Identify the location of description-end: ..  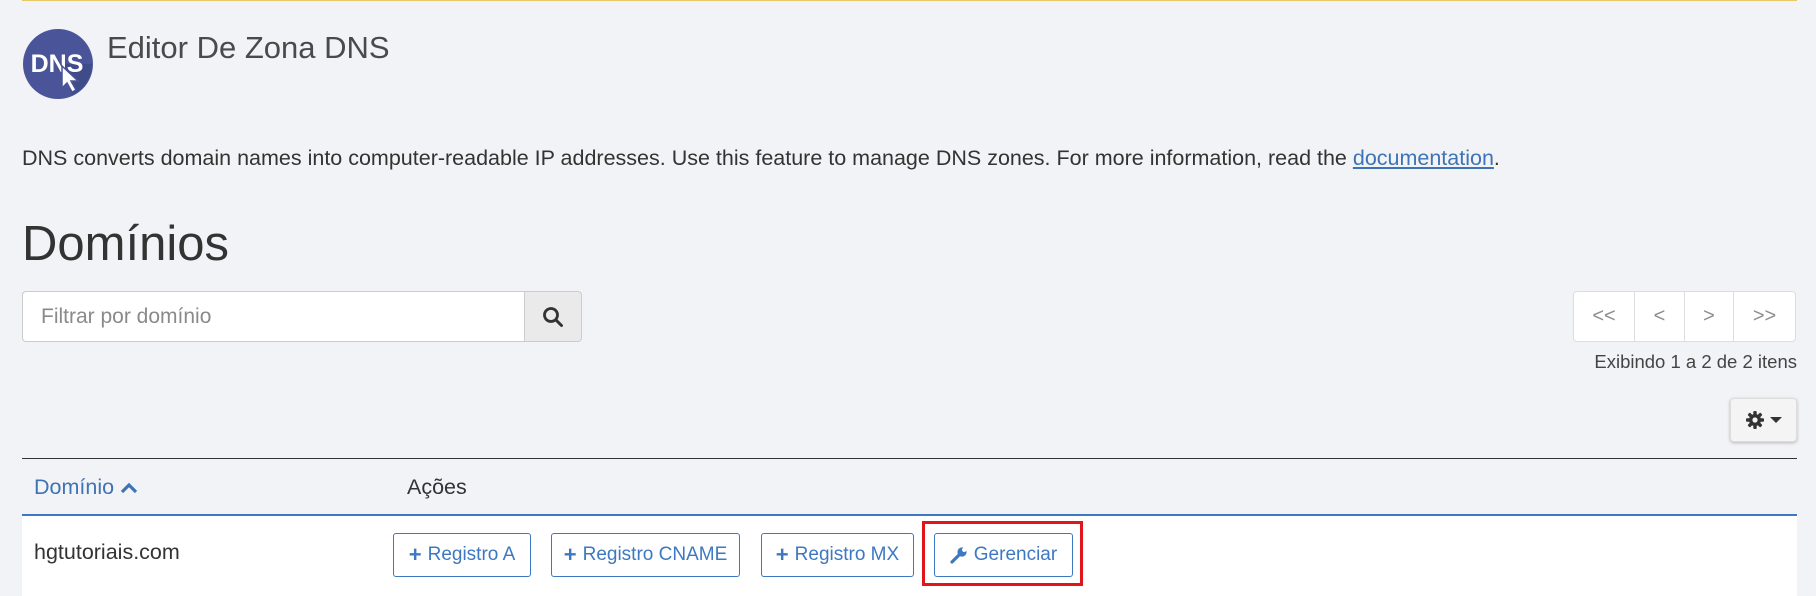
(1496, 158).